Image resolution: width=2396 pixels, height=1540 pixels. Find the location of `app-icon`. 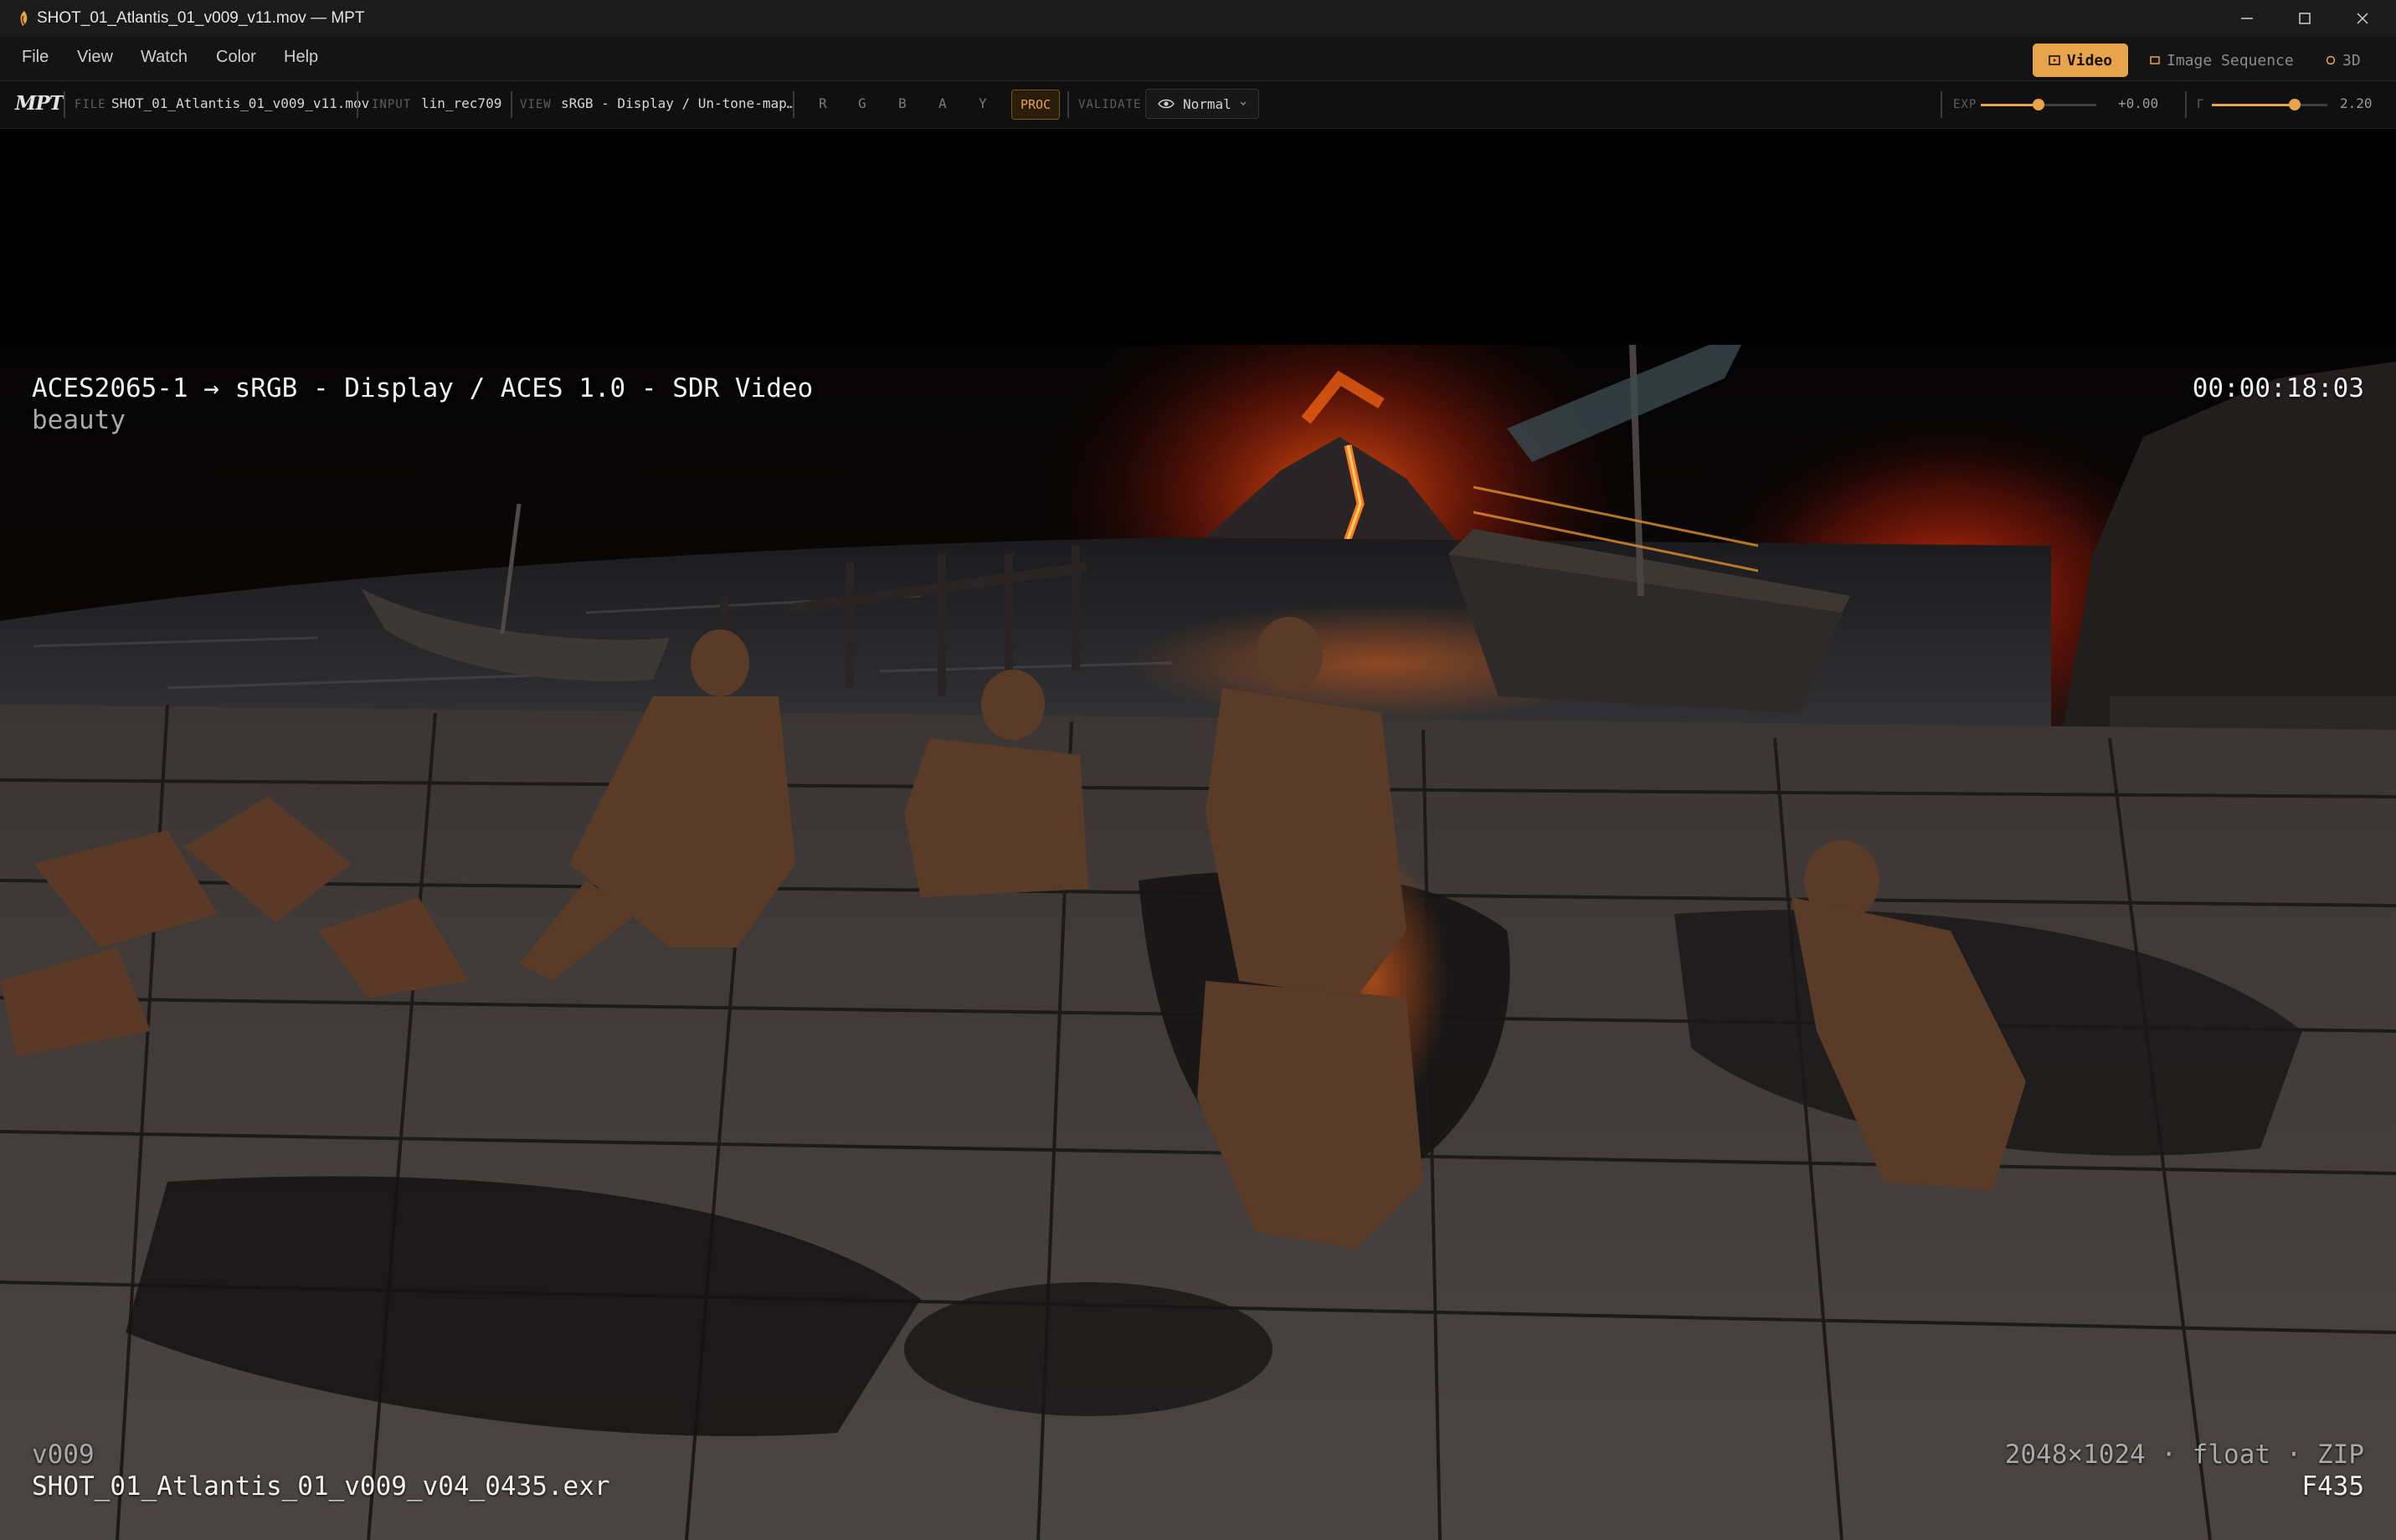

app-icon is located at coordinates (24, 19).